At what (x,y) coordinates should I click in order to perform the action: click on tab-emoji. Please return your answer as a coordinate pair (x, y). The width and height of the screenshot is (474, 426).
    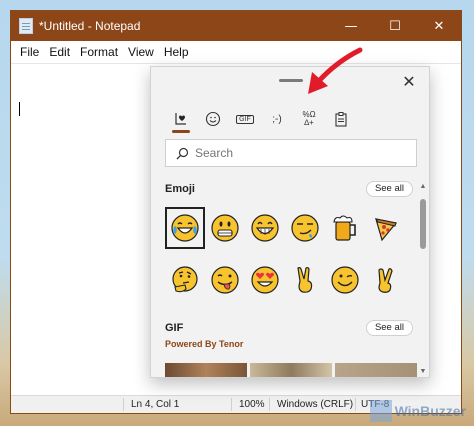
    Looking at the image, I should click on (213, 119).